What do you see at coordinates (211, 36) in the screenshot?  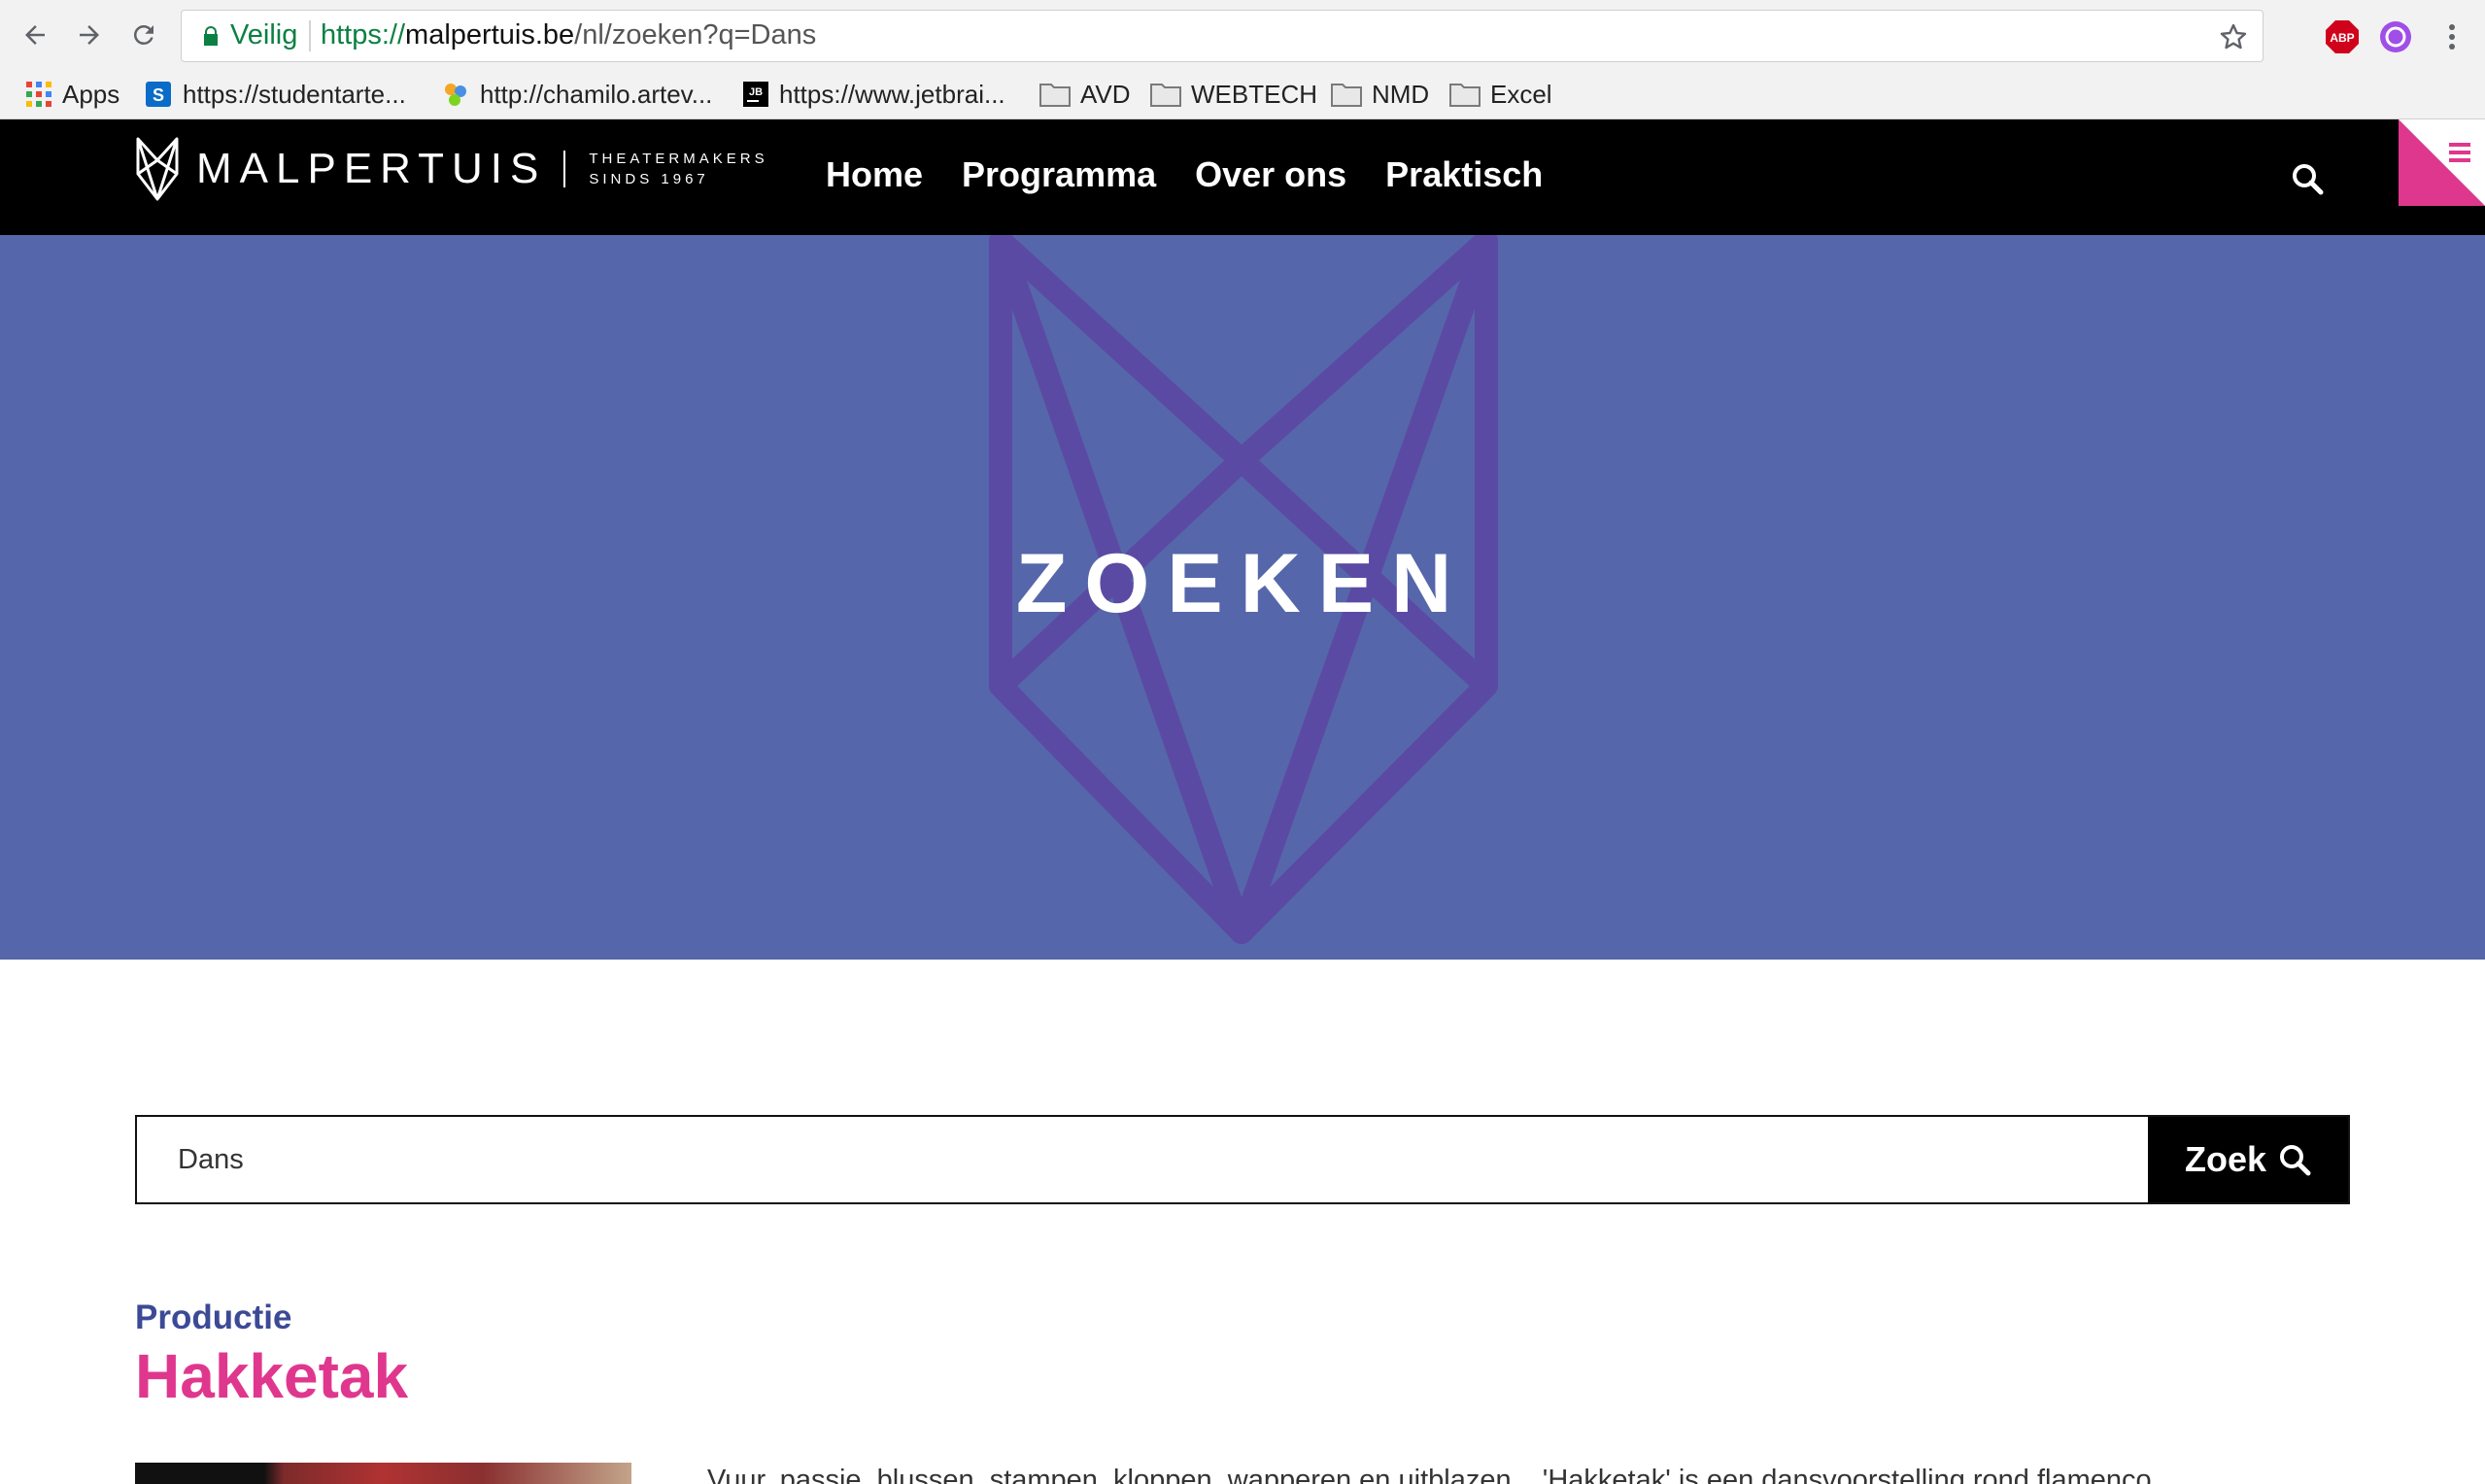 I see `lock-icon` at bounding box center [211, 36].